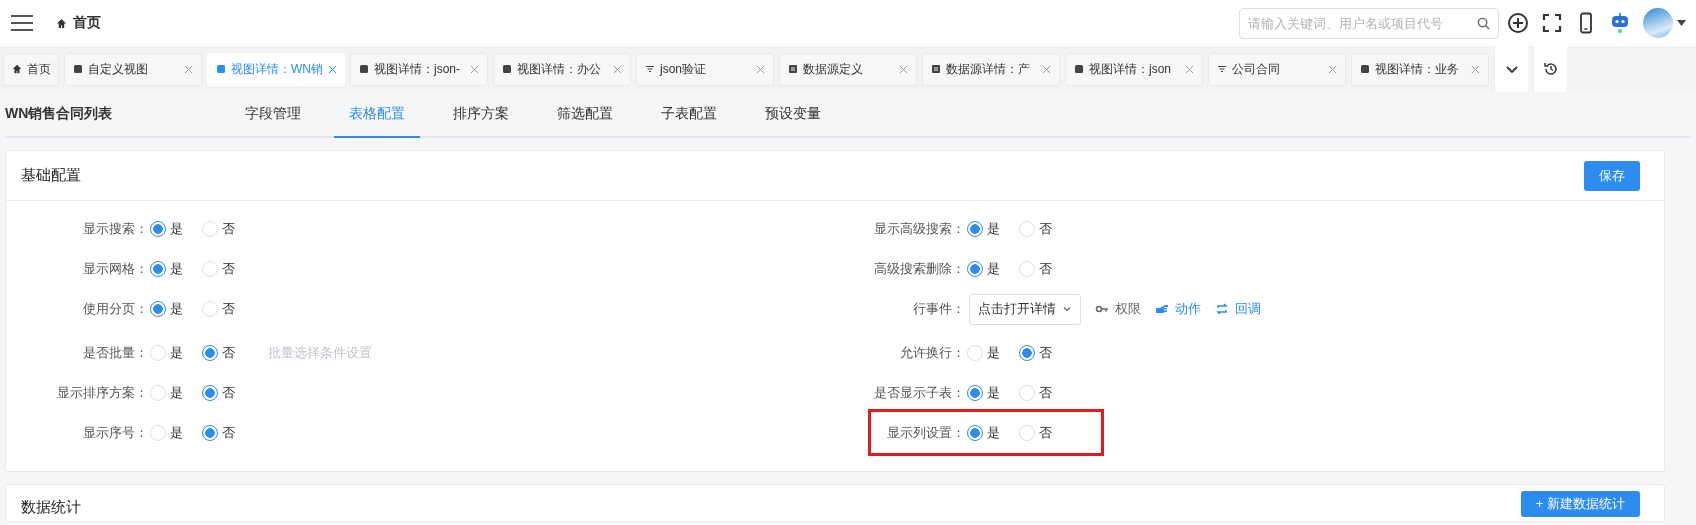 The image size is (1696, 525). Describe the element at coordinates (793, 115) in the screenshot. I see `sub-tab: 预设变量` at that location.